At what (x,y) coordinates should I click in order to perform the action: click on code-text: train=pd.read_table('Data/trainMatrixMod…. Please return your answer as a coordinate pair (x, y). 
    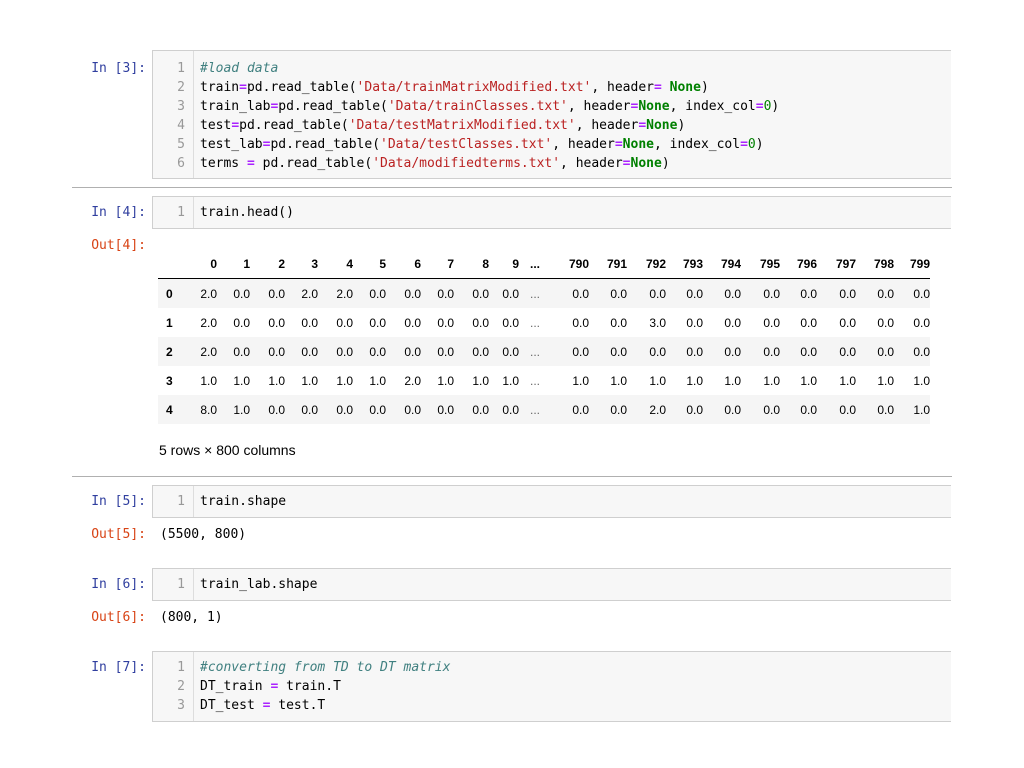
    Looking at the image, I should click on (454, 87).